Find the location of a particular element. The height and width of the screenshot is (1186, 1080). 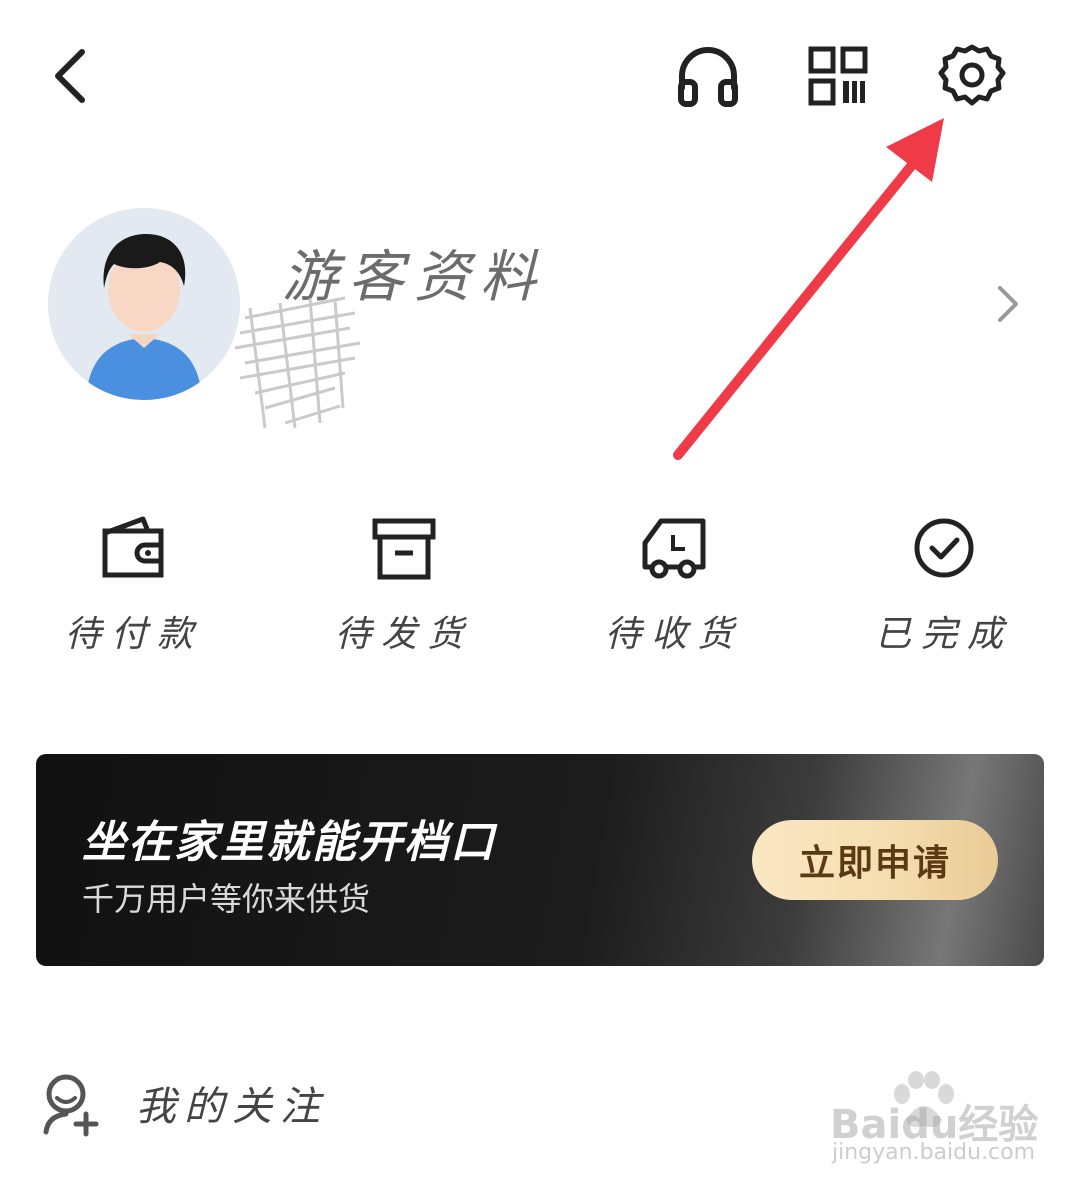

chevron-right-icon is located at coordinates (1008, 304).